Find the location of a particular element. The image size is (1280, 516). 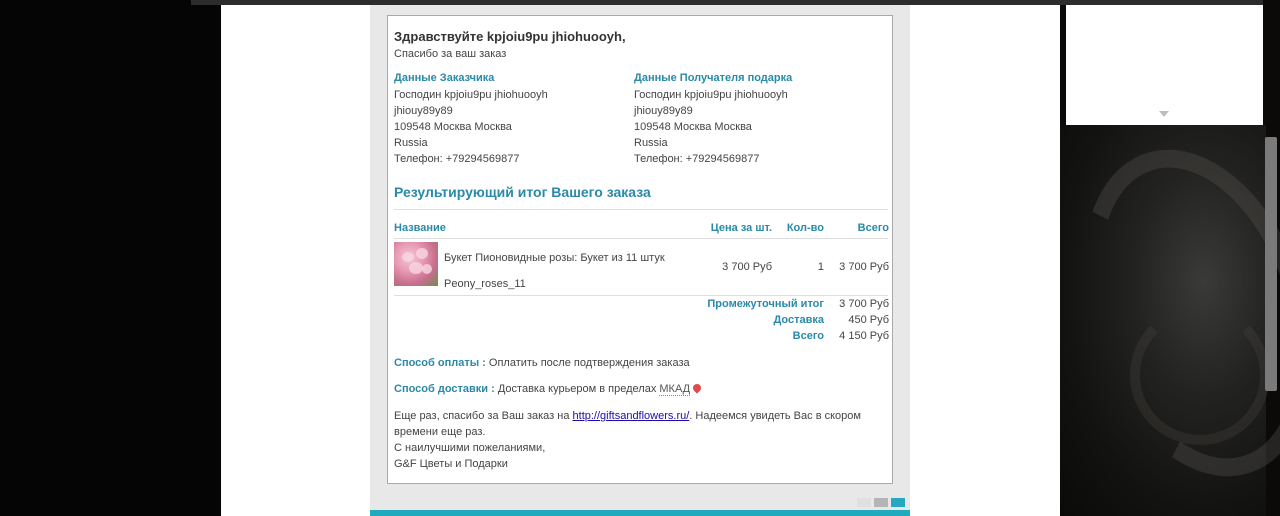

item-qty: 1 is located at coordinates (820, 267).